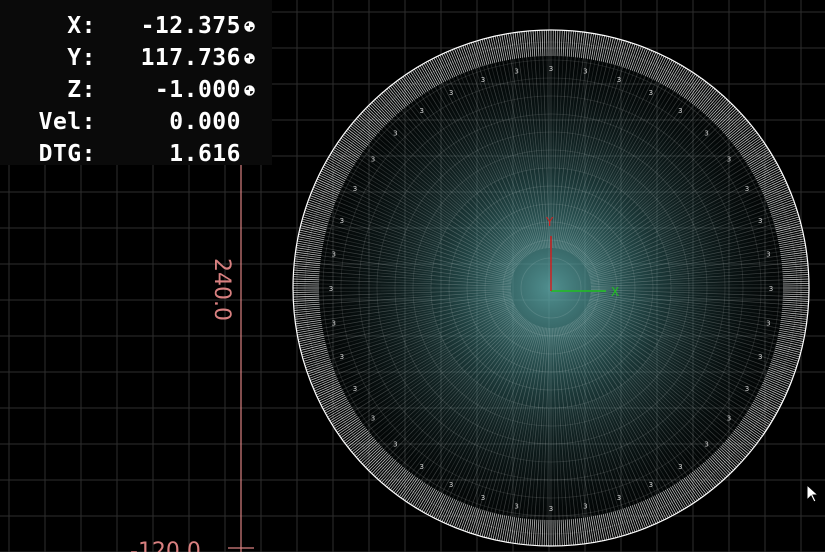 The image size is (825, 552). What do you see at coordinates (136, 119) in the screenshot?
I see `dro-row-vel: Vel: 0.000` at bounding box center [136, 119].